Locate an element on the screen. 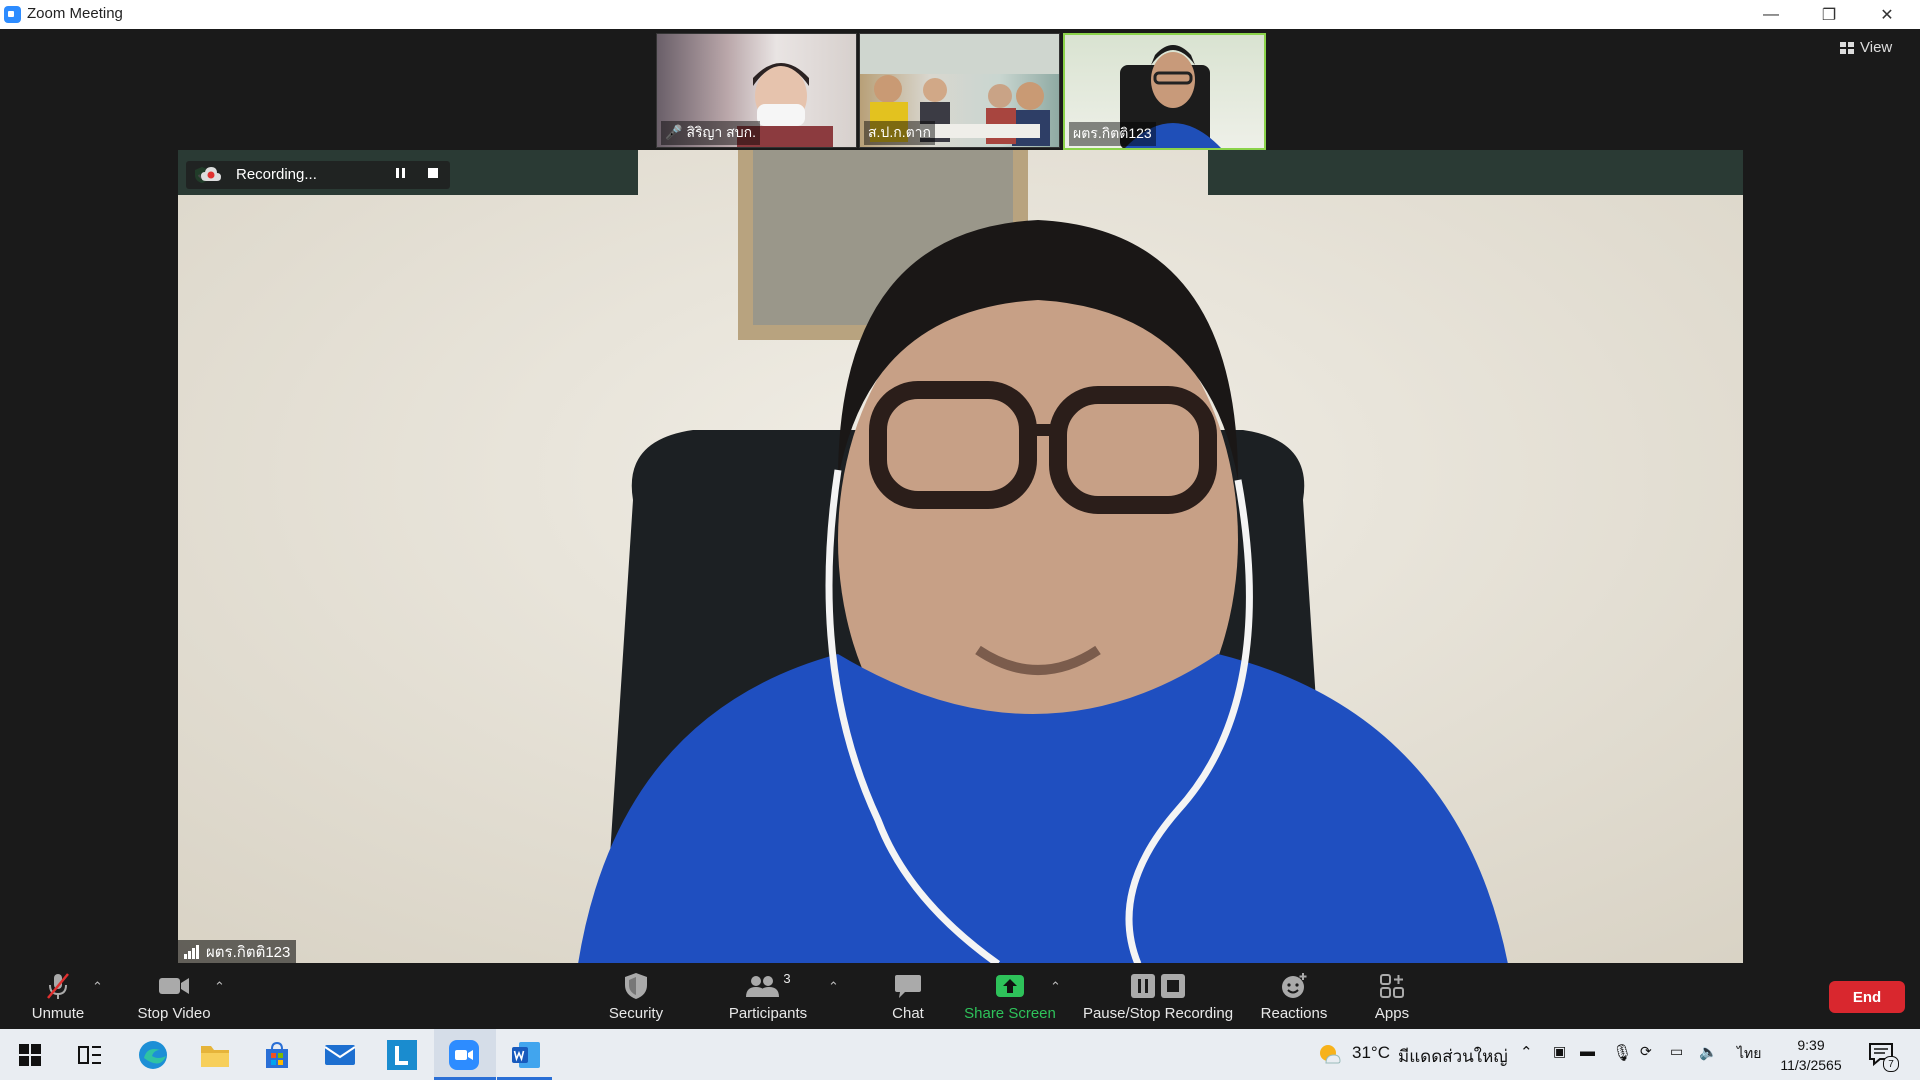  stop-video-label: Stop Video is located at coordinates (174, 1013).